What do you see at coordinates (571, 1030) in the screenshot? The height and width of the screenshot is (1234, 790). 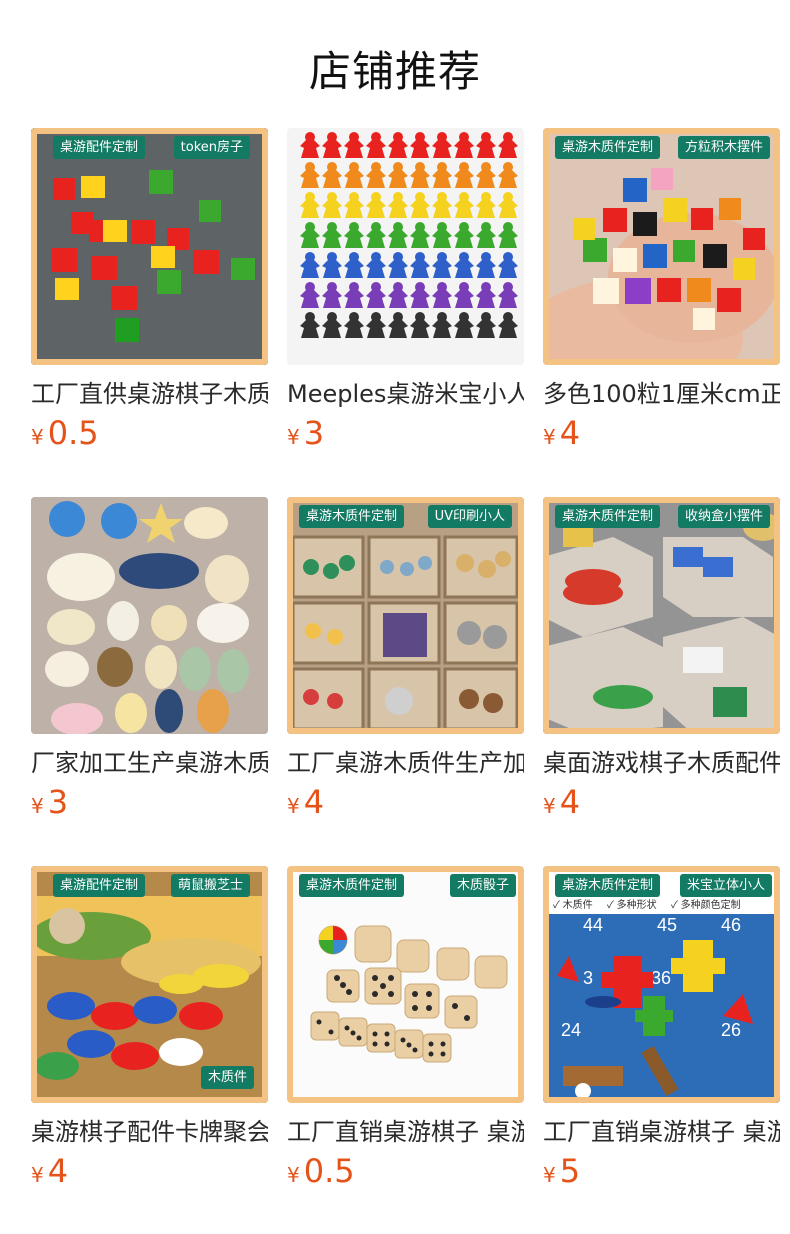 I see `svg-text: 24` at bounding box center [571, 1030].